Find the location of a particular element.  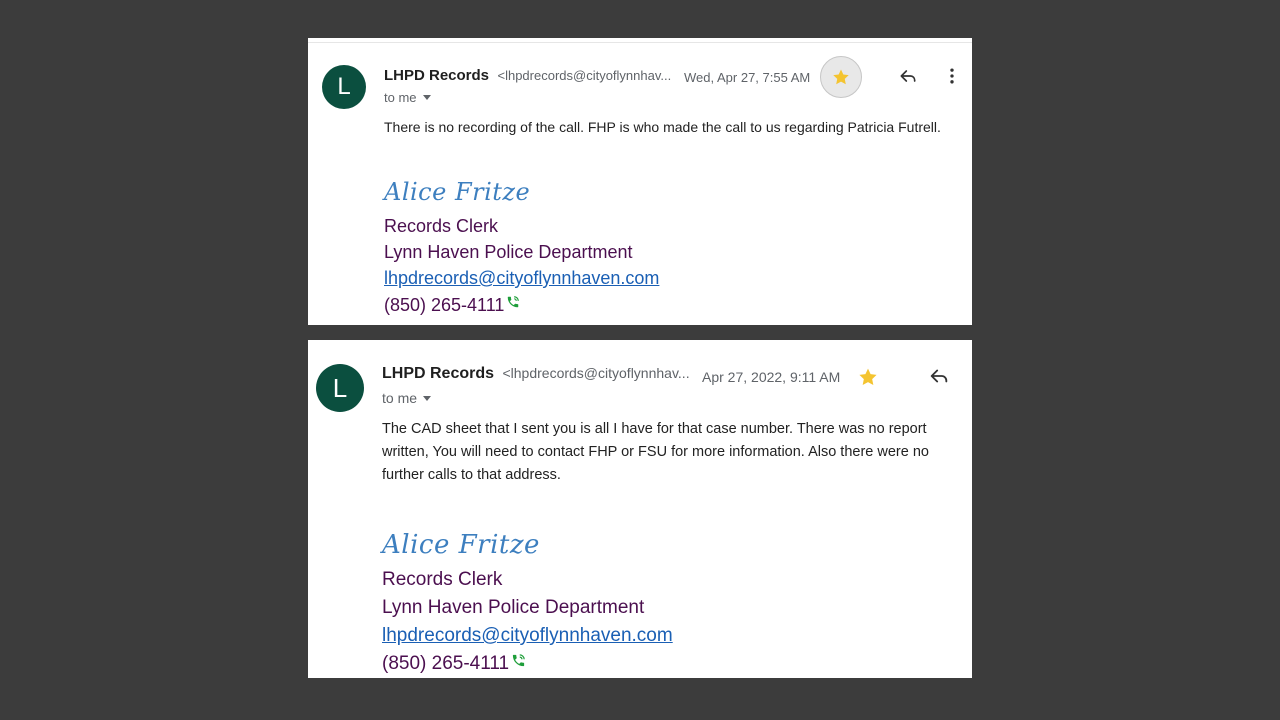

more-vert-icon is located at coordinates (952, 76).